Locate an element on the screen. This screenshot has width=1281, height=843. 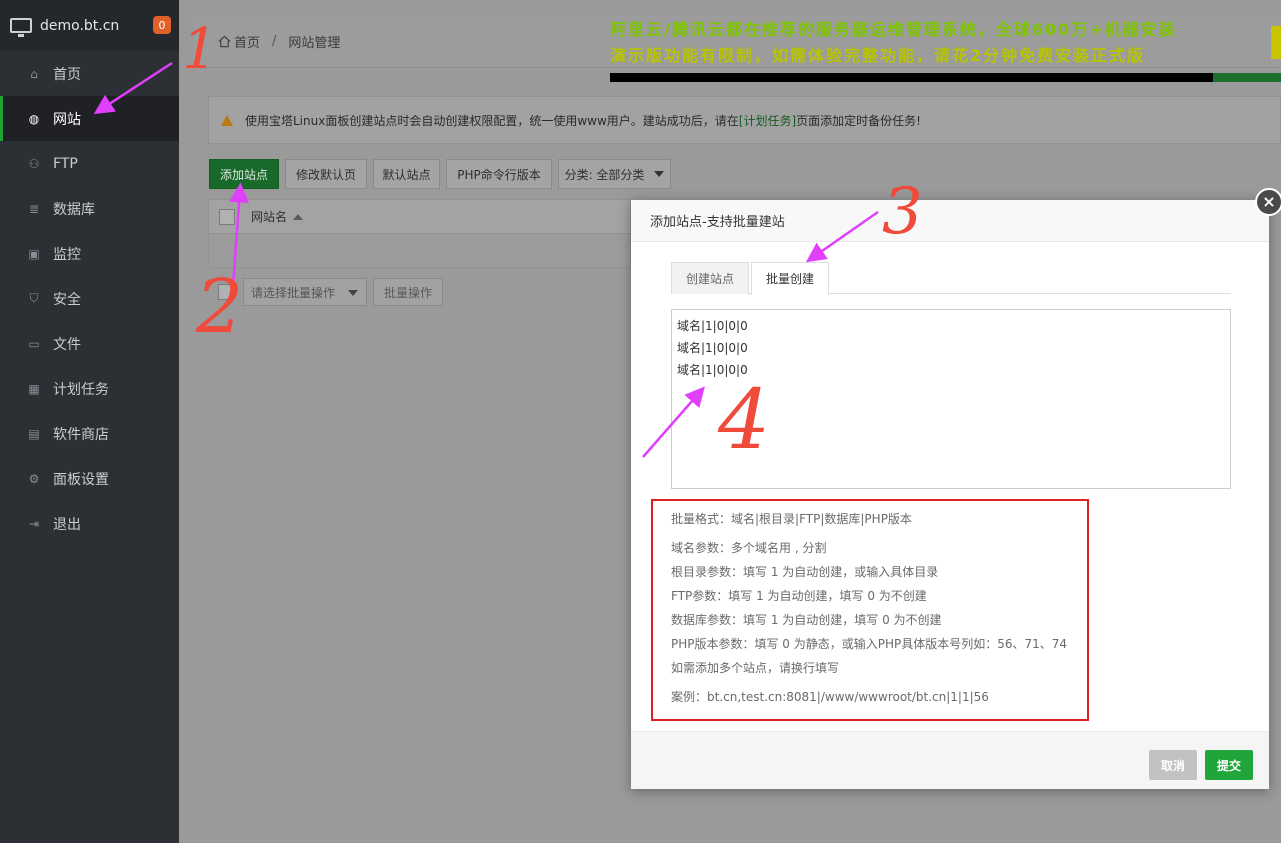
shield-icon: ⛉ is located at coordinates (34, 298).